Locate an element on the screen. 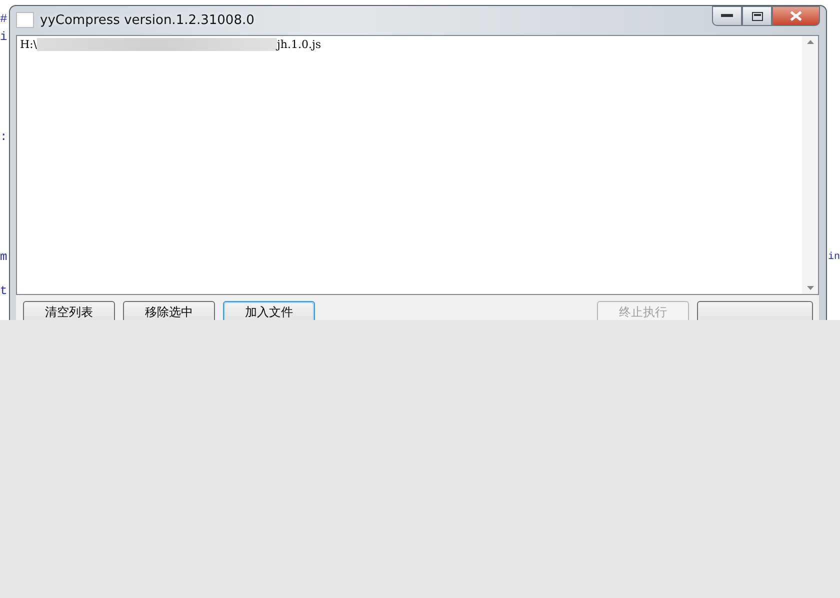 The width and height of the screenshot is (840, 598). minimize-icon is located at coordinates (727, 16).